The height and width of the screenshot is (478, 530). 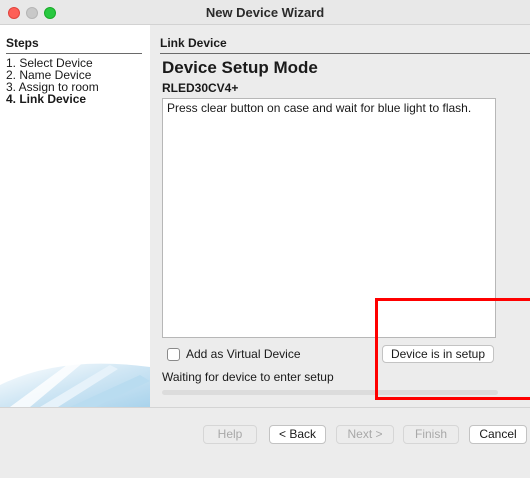 What do you see at coordinates (345, 45) in the screenshot?
I see `page-heading: Link Device` at bounding box center [345, 45].